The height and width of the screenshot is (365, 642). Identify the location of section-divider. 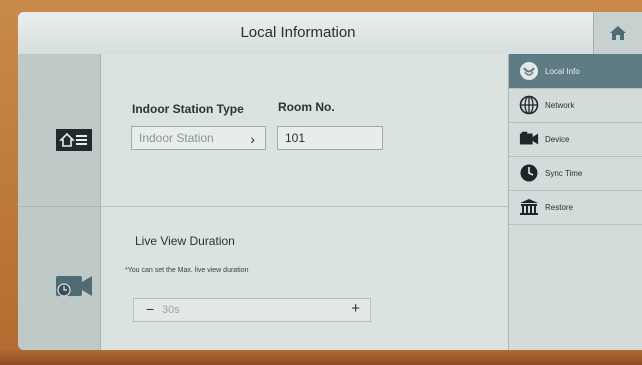
(304, 206).